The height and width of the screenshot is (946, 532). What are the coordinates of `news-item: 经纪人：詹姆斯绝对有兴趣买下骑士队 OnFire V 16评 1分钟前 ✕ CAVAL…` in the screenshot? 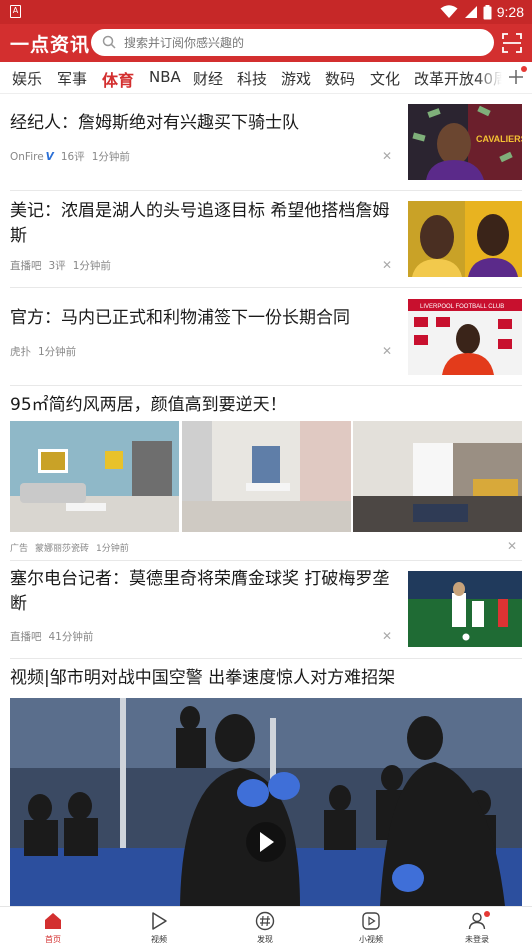 It's located at (266, 142).